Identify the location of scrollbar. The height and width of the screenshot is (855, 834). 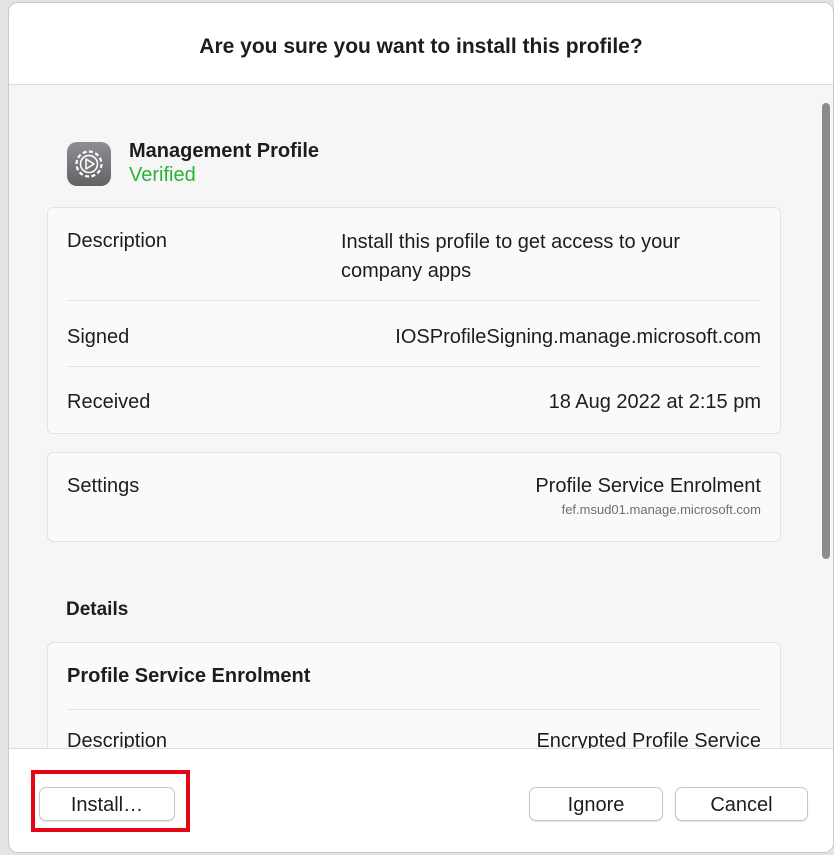
(826, 416).